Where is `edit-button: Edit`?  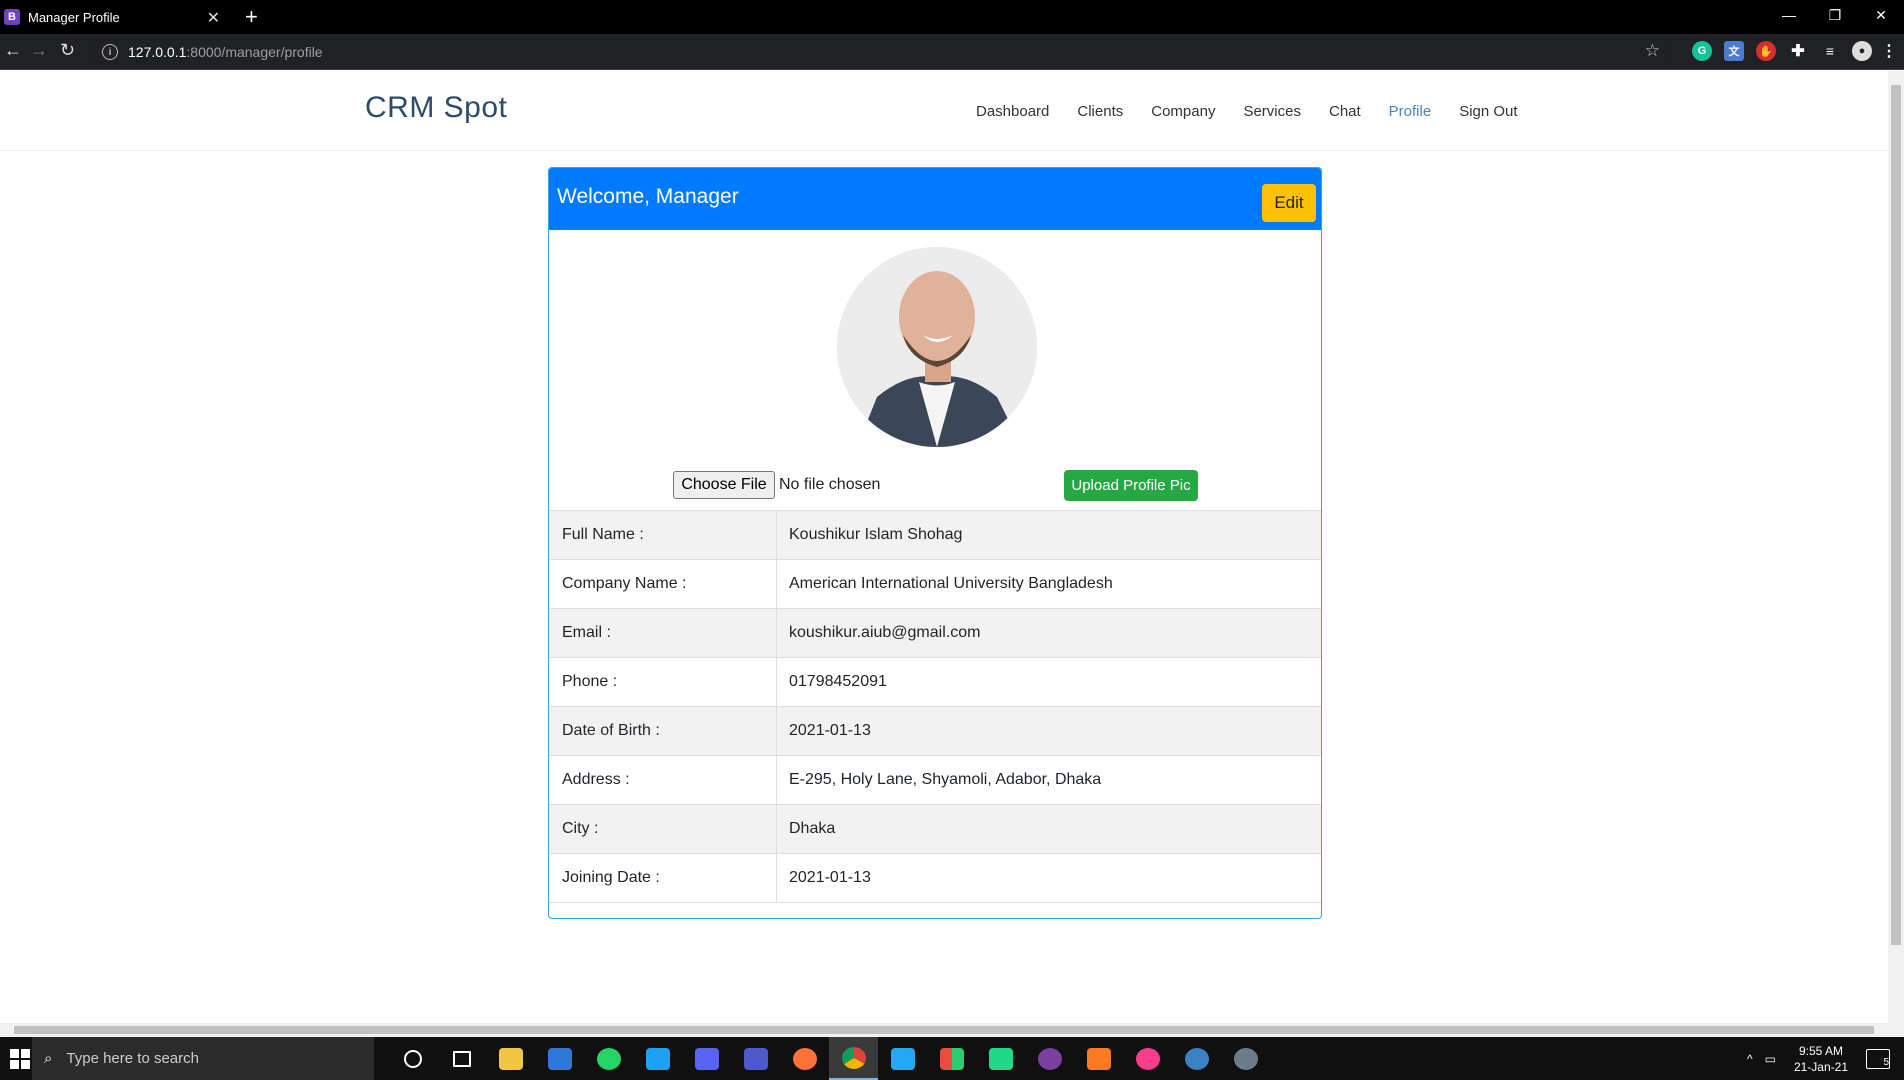
edit-button: Edit is located at coordinates (1289, 203).